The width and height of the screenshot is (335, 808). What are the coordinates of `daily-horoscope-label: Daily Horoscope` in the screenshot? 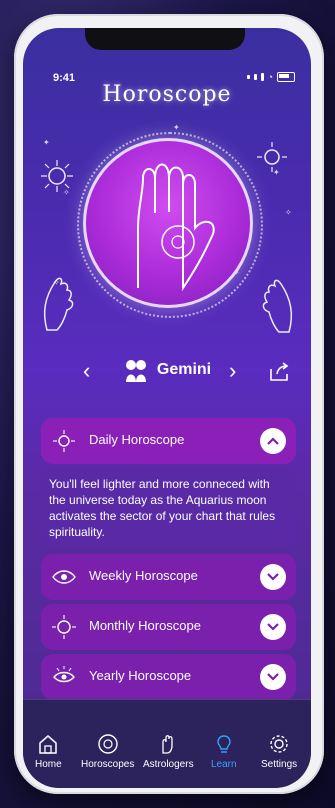 It's located at (137, 439).